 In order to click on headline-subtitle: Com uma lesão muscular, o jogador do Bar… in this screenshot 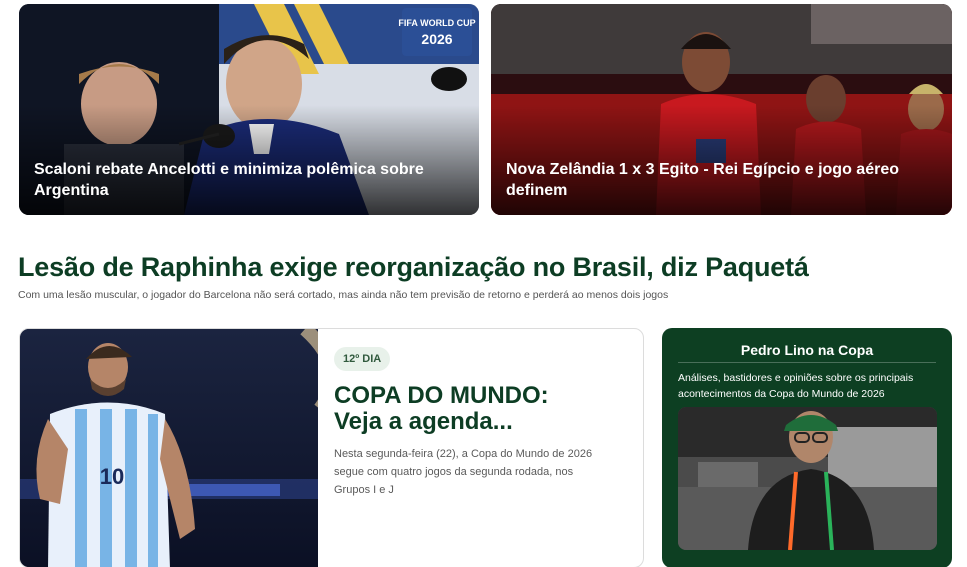, I will do `click(343, 295)`.